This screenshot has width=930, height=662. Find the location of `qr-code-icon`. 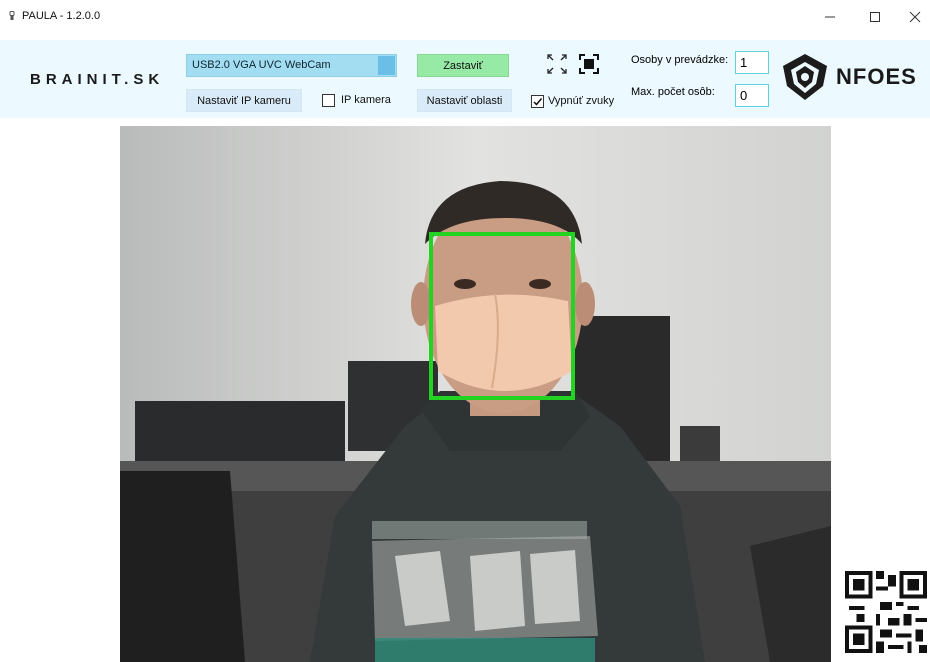

qr-code-icon is located at coordinates (886, 612).